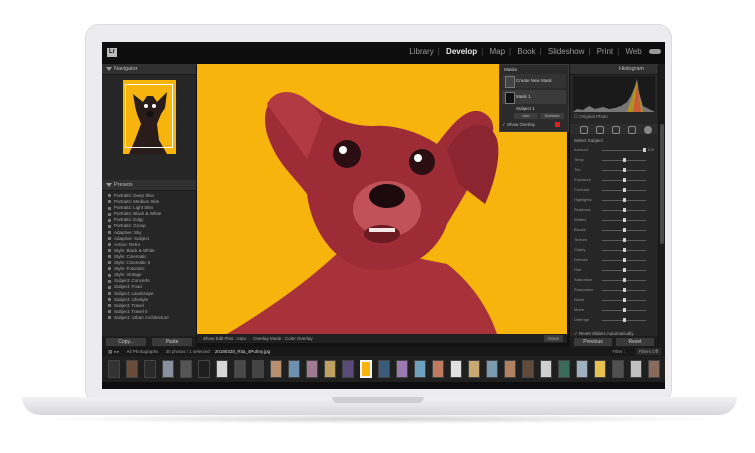  Describe the element at coordinates (614, 94) in the screenshot. I see `histogram` at that location.